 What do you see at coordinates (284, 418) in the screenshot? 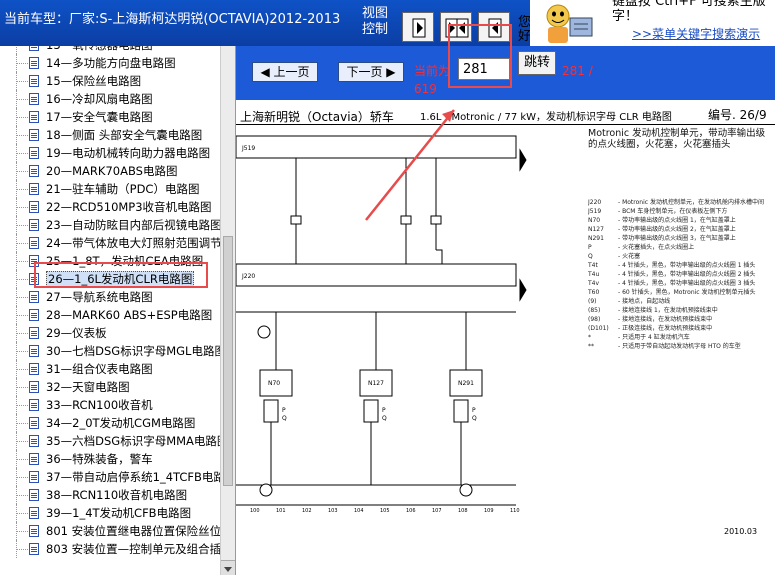
I see `svg-text: Q` at bounding box center [284, 418].